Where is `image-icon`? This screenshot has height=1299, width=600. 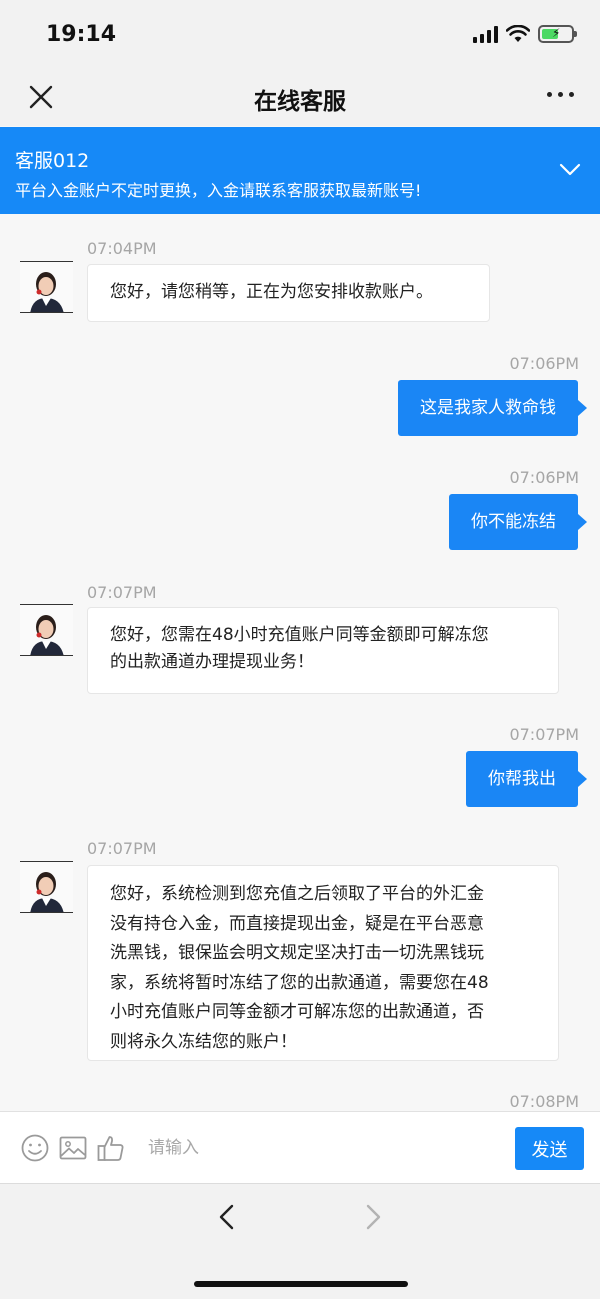 image-icon is located at coordinates (73, 1148).